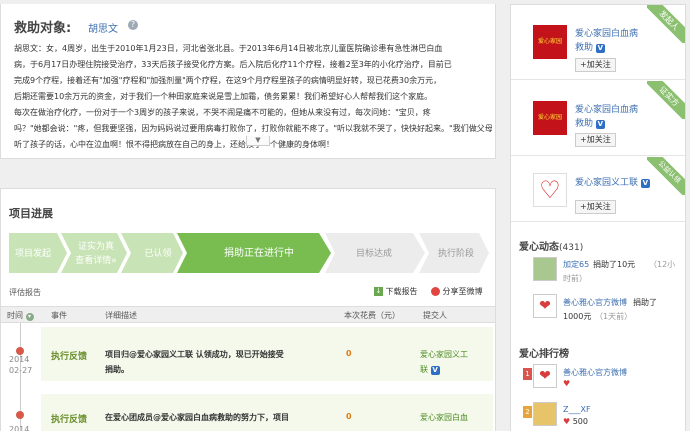  Describe the element at coordinates (94, 253) in the screenshot. I see `step-2: 证实为真 查看详情»` at that location.